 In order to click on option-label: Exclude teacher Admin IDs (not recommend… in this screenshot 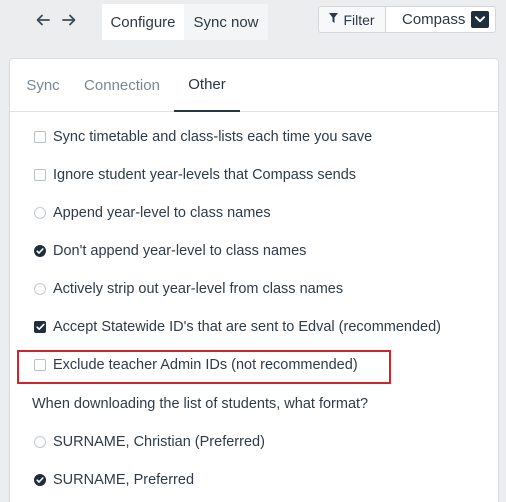, I will do `click(205, 365)`.